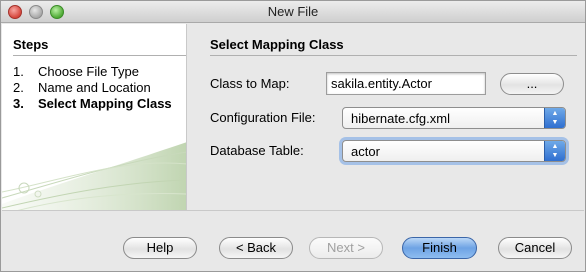  What do you see at coordinates (18, 103) in the screenshot?
I see `step-number: 3.` at bounding box center [18, 103].